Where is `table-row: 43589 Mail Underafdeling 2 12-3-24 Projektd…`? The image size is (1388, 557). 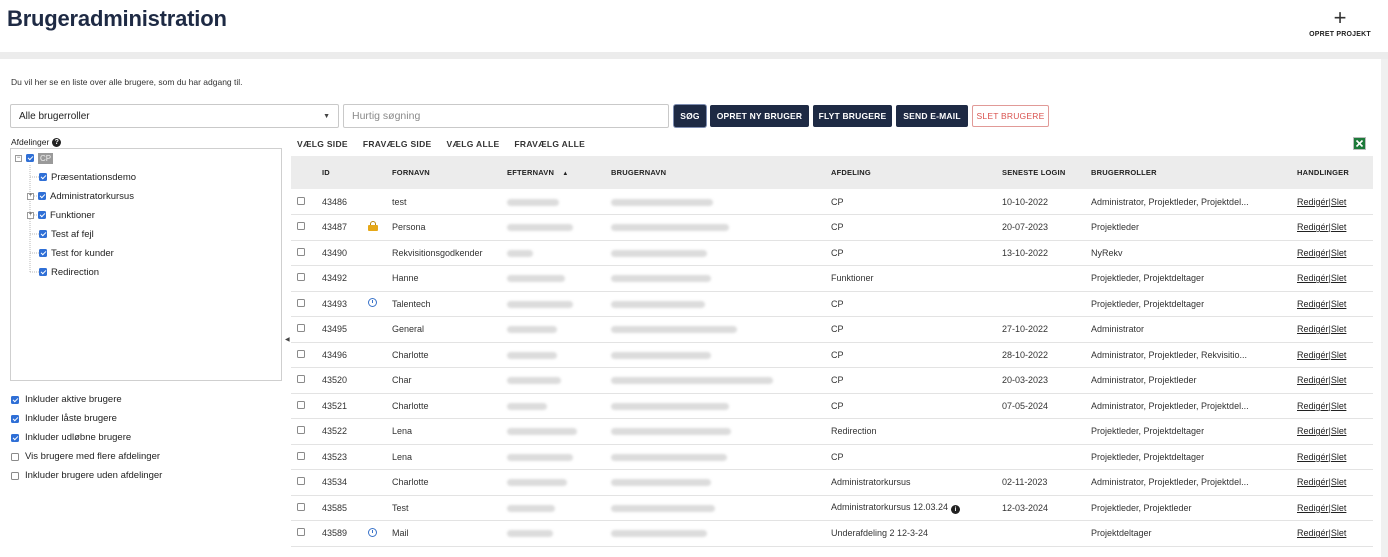
table-row: 43589 Mail Underafdeling 2 12-3-24 Projektd… is located at coordinates (832, 533).